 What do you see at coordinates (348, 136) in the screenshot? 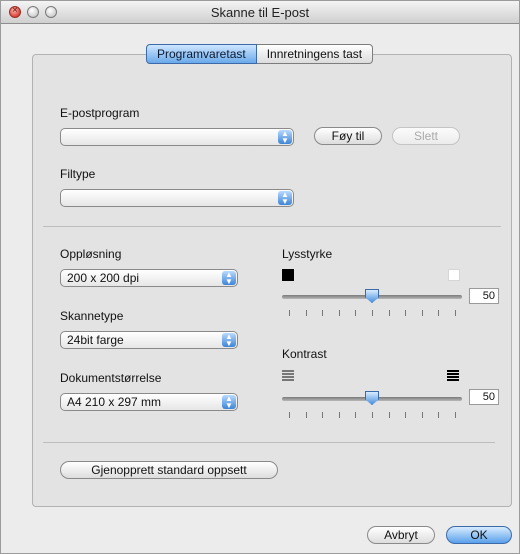
I see `add-button: Føy til` at bounding box center [348, 136].